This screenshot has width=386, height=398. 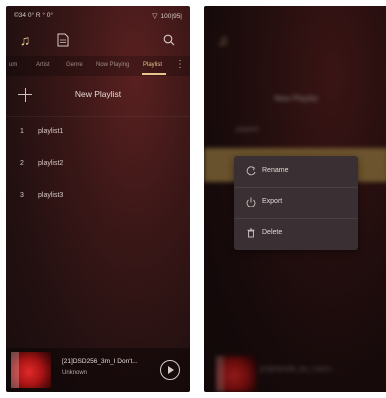 I want to click on playlist-row: 3 playlist3, so click(x=98, y=196).